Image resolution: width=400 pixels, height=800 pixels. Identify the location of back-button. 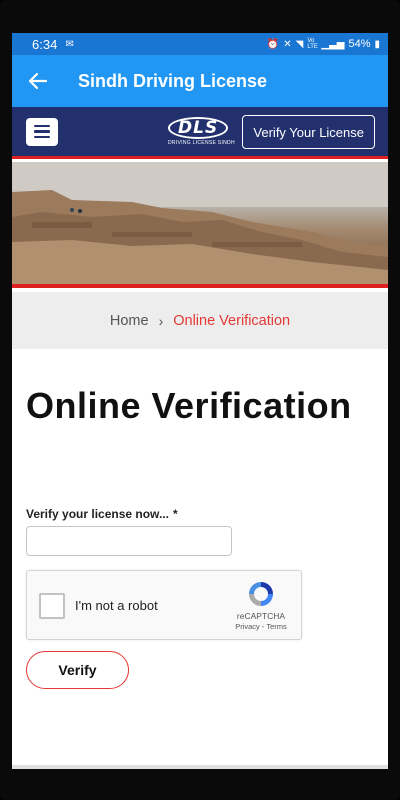
(38, 81).